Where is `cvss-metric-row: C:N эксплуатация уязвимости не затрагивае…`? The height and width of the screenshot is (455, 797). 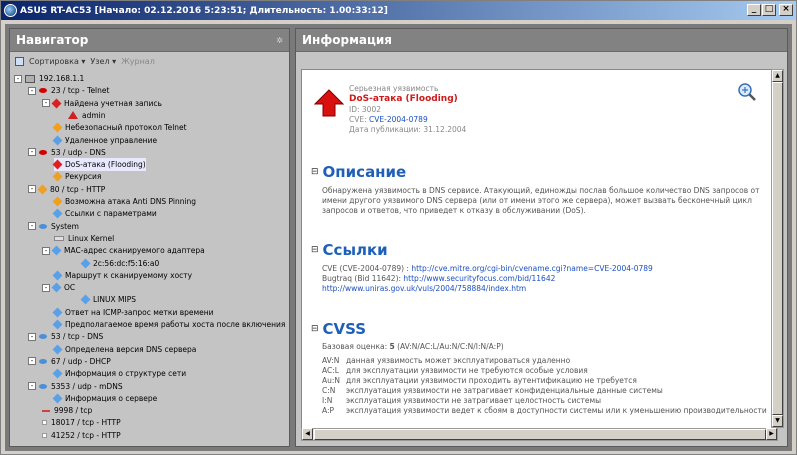
cvss-metric-row: C:N эксплуатация уязвимости не затрагивае… is located at coordinates (492, 390).